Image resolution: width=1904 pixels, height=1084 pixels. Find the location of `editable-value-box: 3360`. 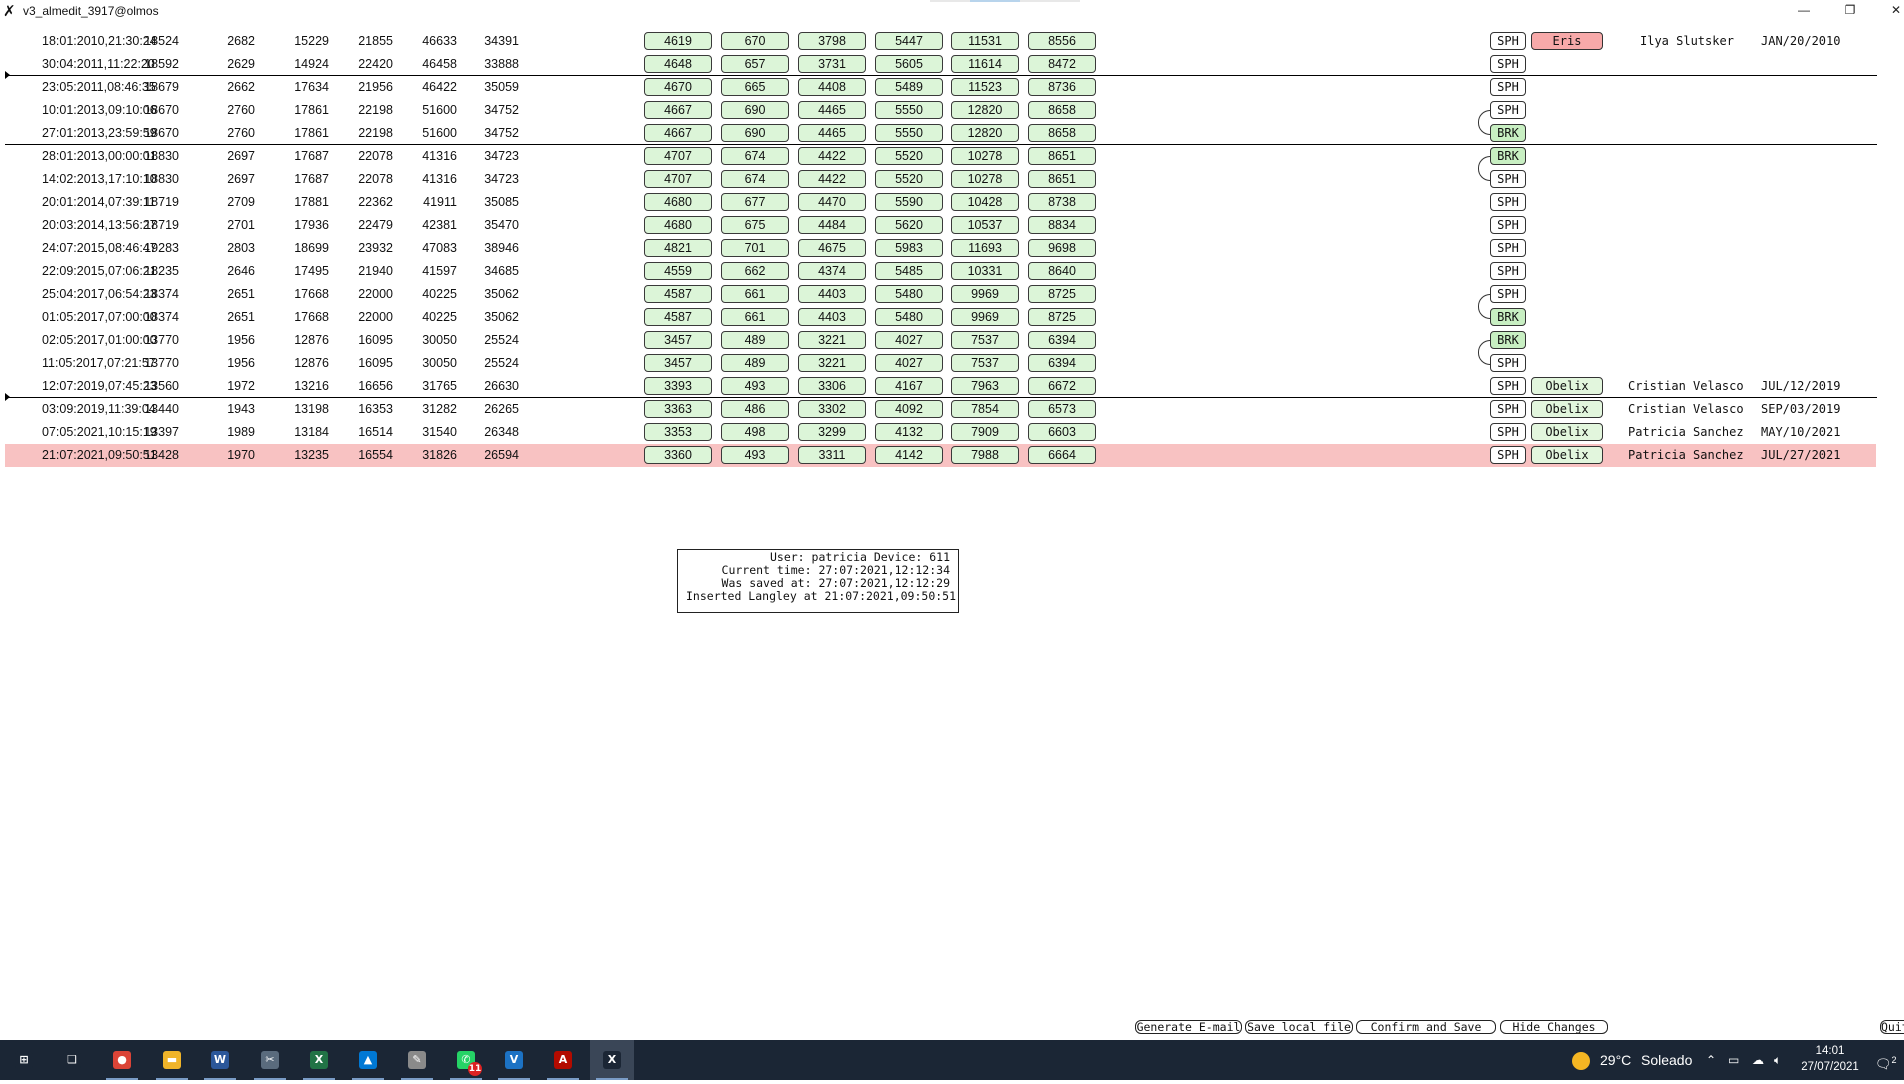

editable-value-box: 3360 is located at coordinates (678, 455).